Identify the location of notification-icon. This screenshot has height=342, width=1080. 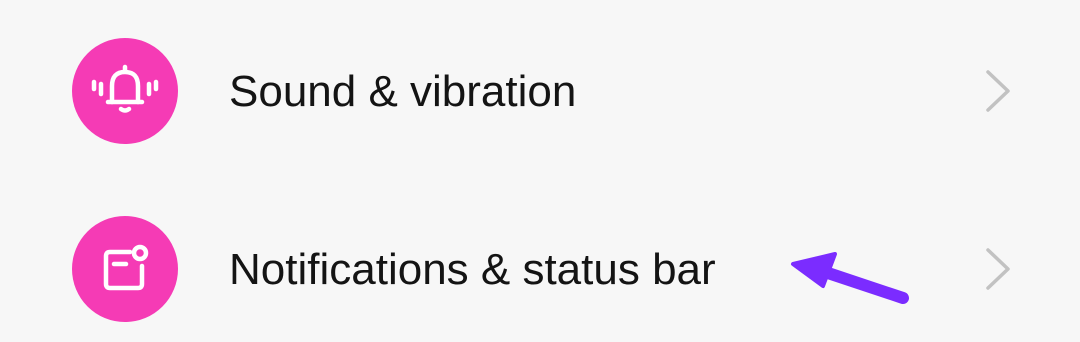
(126, 267).